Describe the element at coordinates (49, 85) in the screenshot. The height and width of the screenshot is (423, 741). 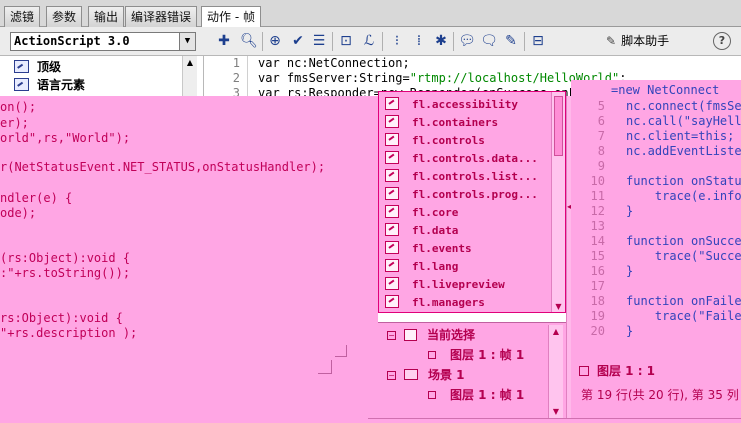
I see `toolbox-item-language-elements: 语言元素` at that location.